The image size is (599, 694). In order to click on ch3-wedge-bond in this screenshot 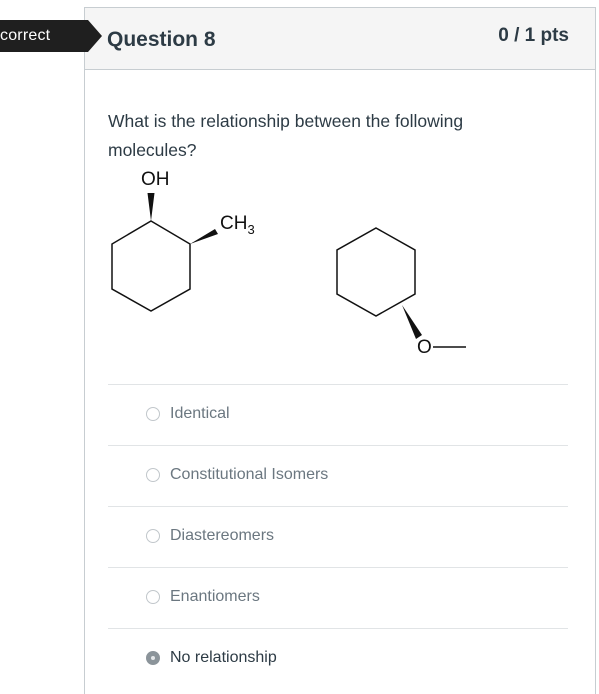, I will do `click(204, 236)`.